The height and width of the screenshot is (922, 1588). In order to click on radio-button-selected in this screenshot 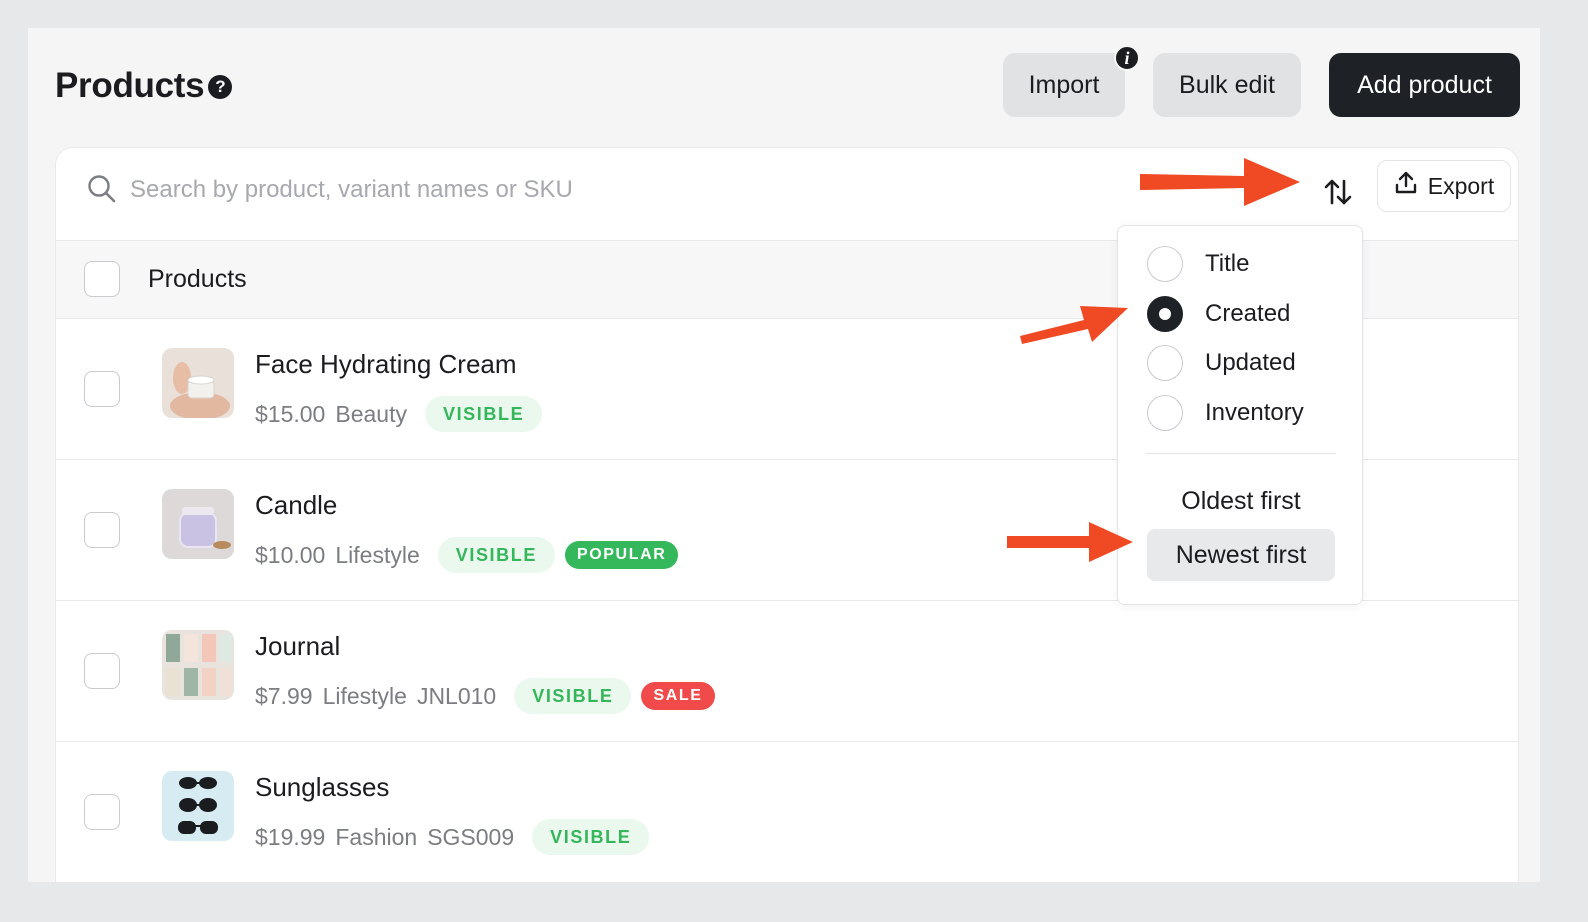, I will do `click(1165, 314)`.